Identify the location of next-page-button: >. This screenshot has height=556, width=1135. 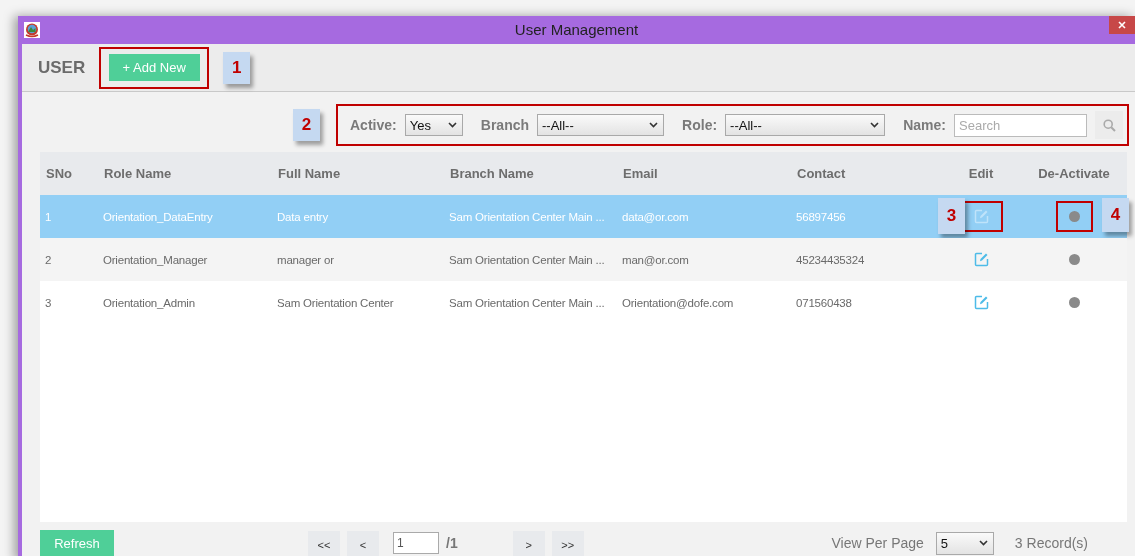
(528, 543).